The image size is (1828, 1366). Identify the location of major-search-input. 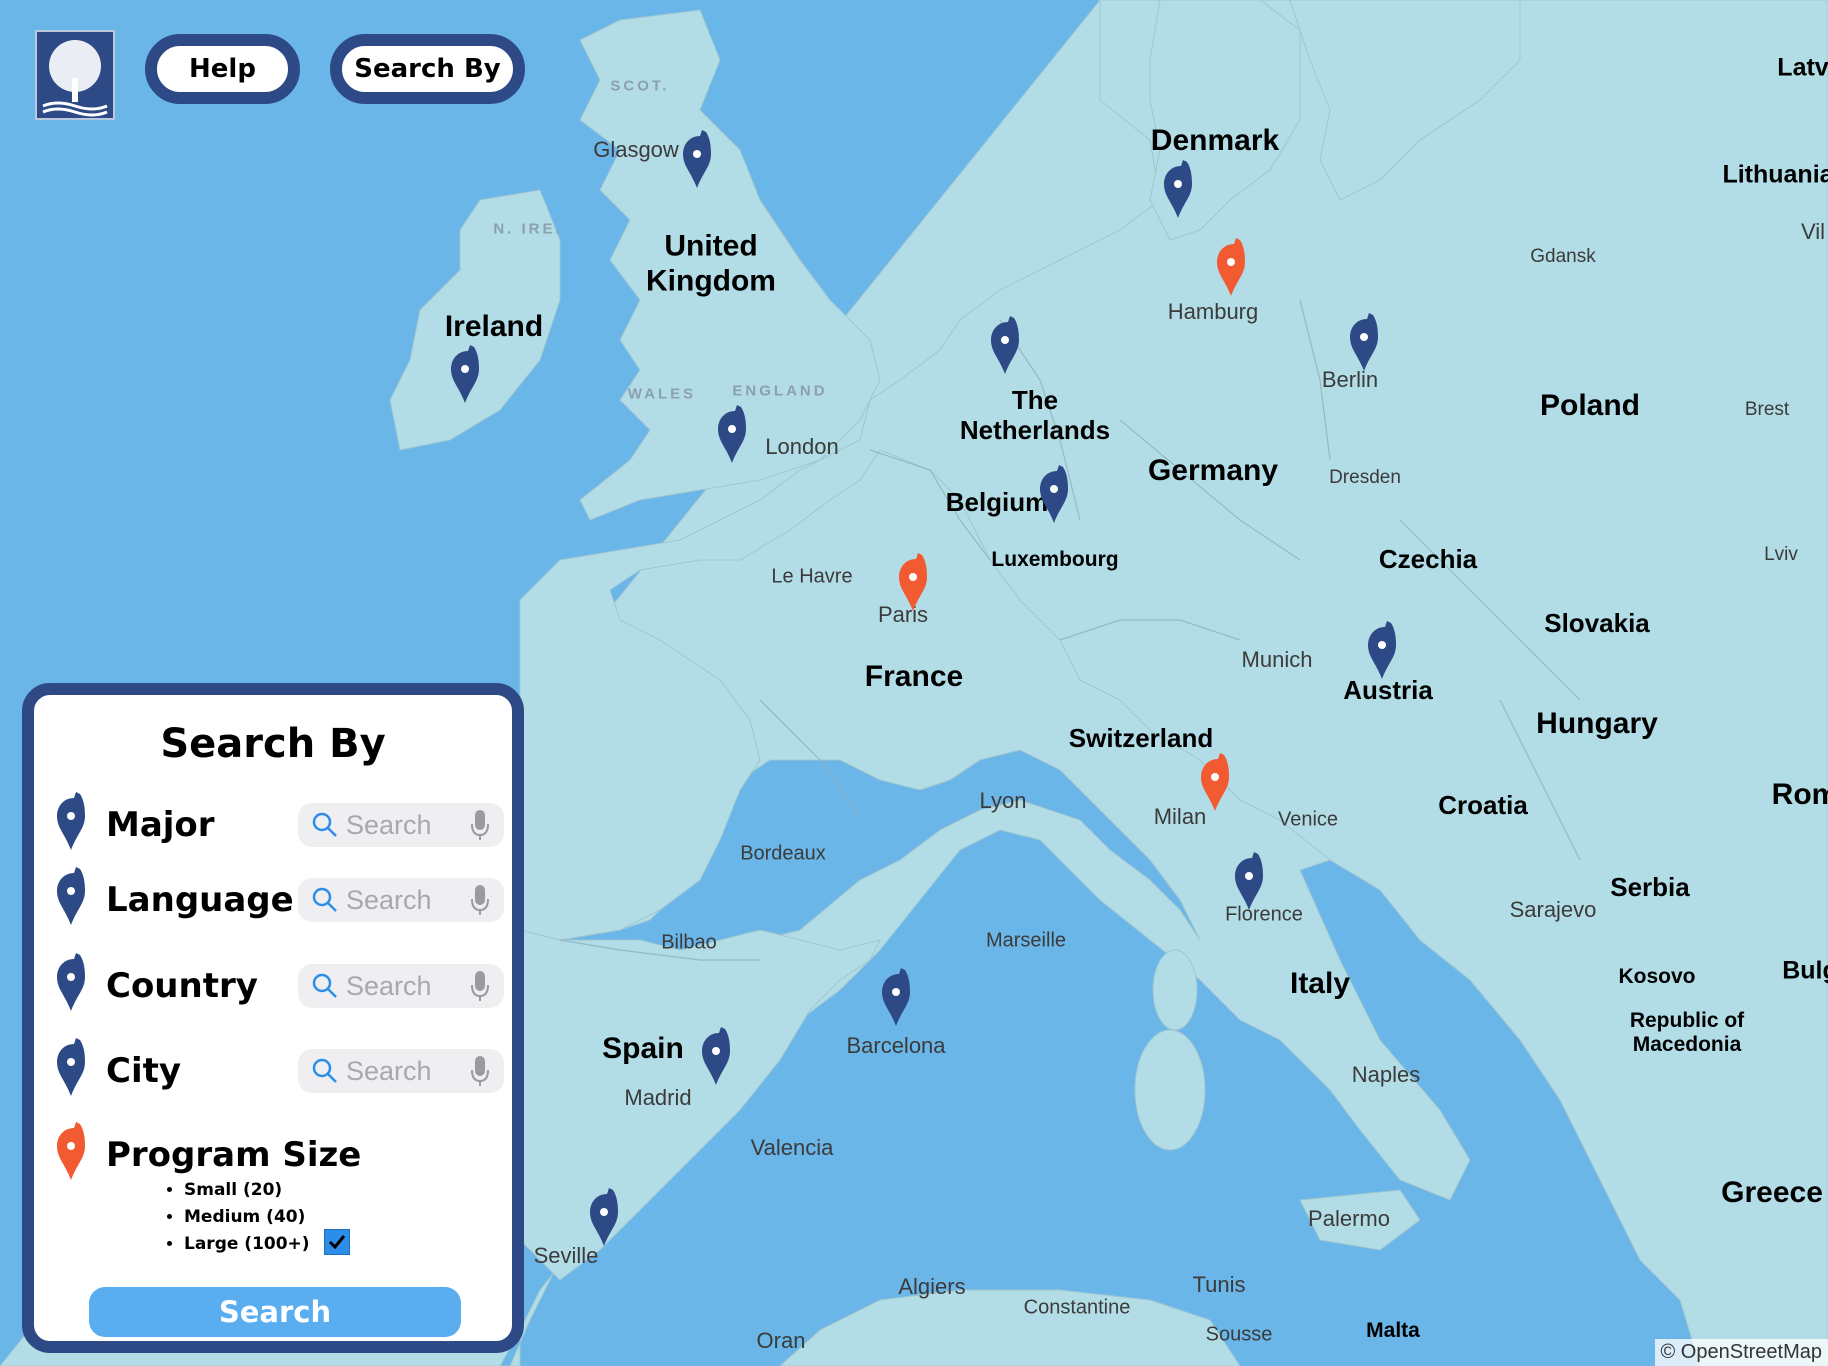
(401, 825).